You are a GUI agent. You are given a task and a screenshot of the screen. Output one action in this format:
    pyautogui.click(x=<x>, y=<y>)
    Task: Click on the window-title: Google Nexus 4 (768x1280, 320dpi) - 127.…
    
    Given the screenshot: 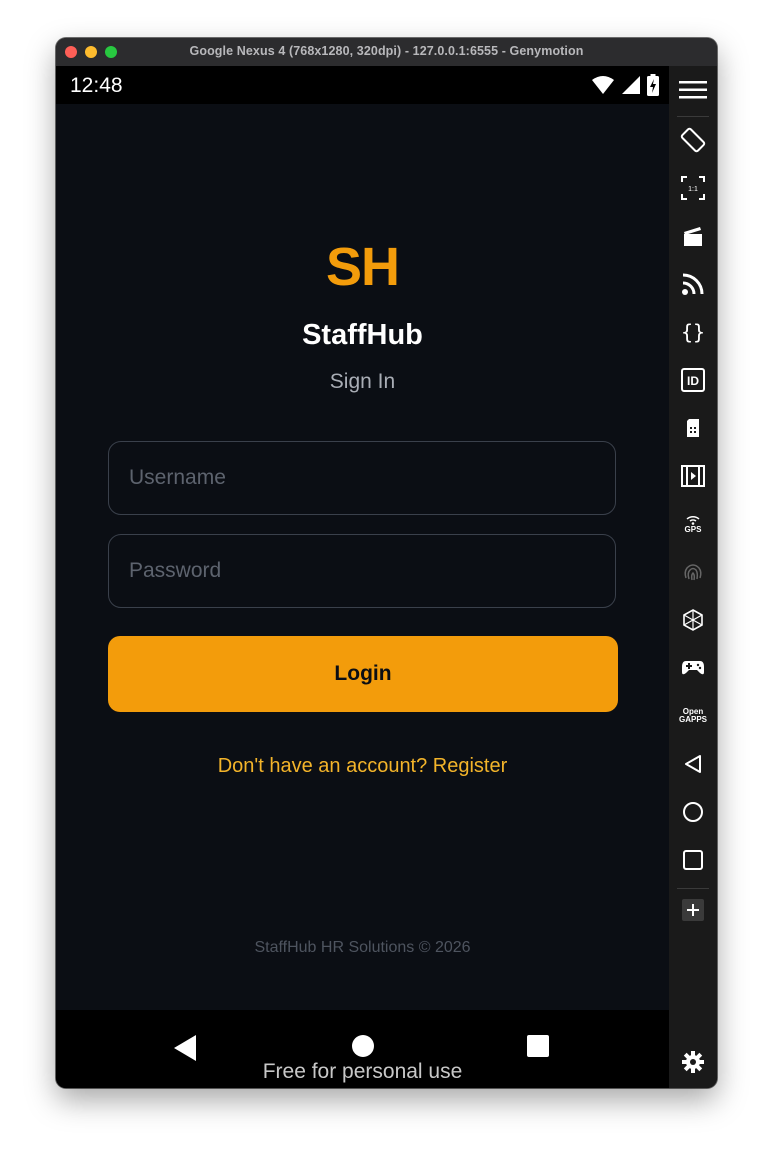 What is the action you would take?
    pyautogui.click(x=386, y=51)
    